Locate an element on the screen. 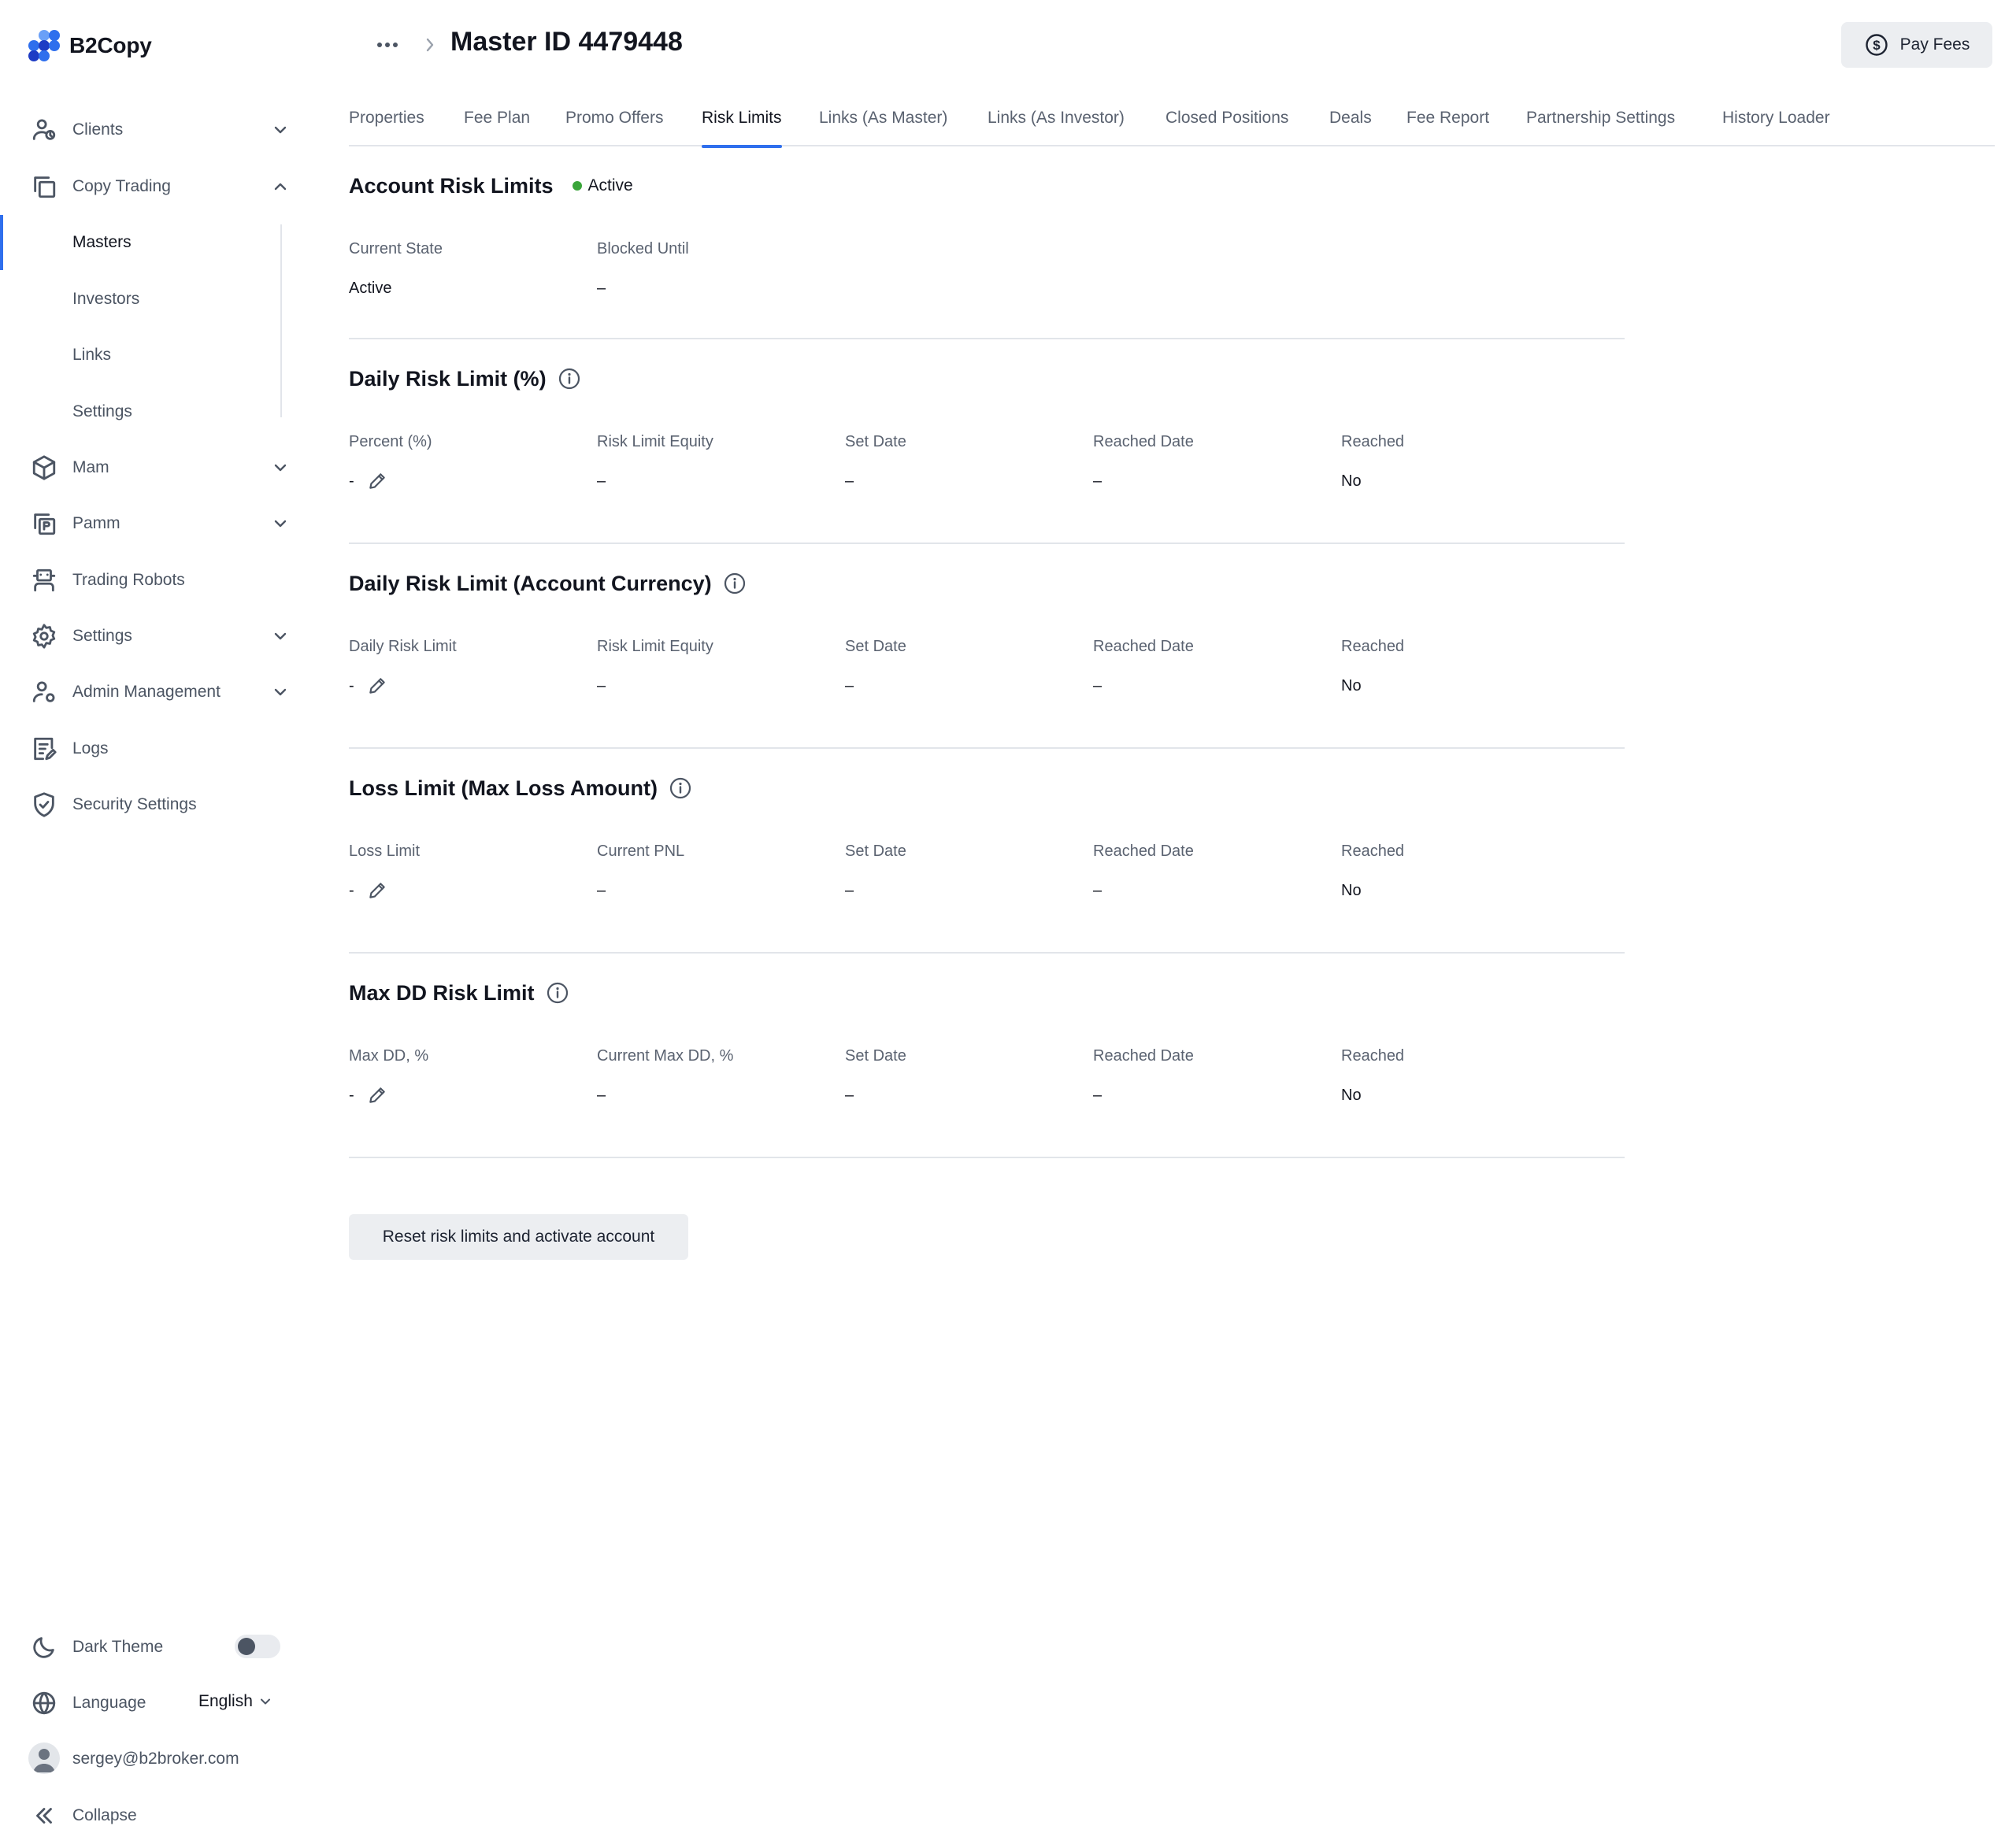 The image size is (2016, 1848). language-select: English is located at coordinates (235, 1701).